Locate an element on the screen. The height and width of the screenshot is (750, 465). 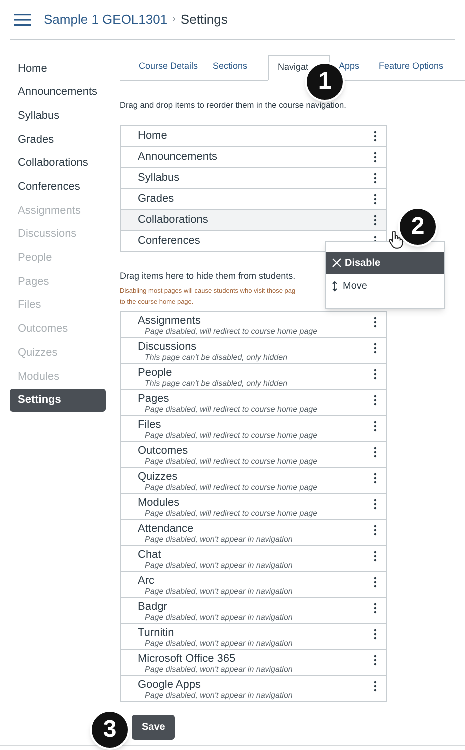
item-label: Outcomes is located at coordinates (164, 450).